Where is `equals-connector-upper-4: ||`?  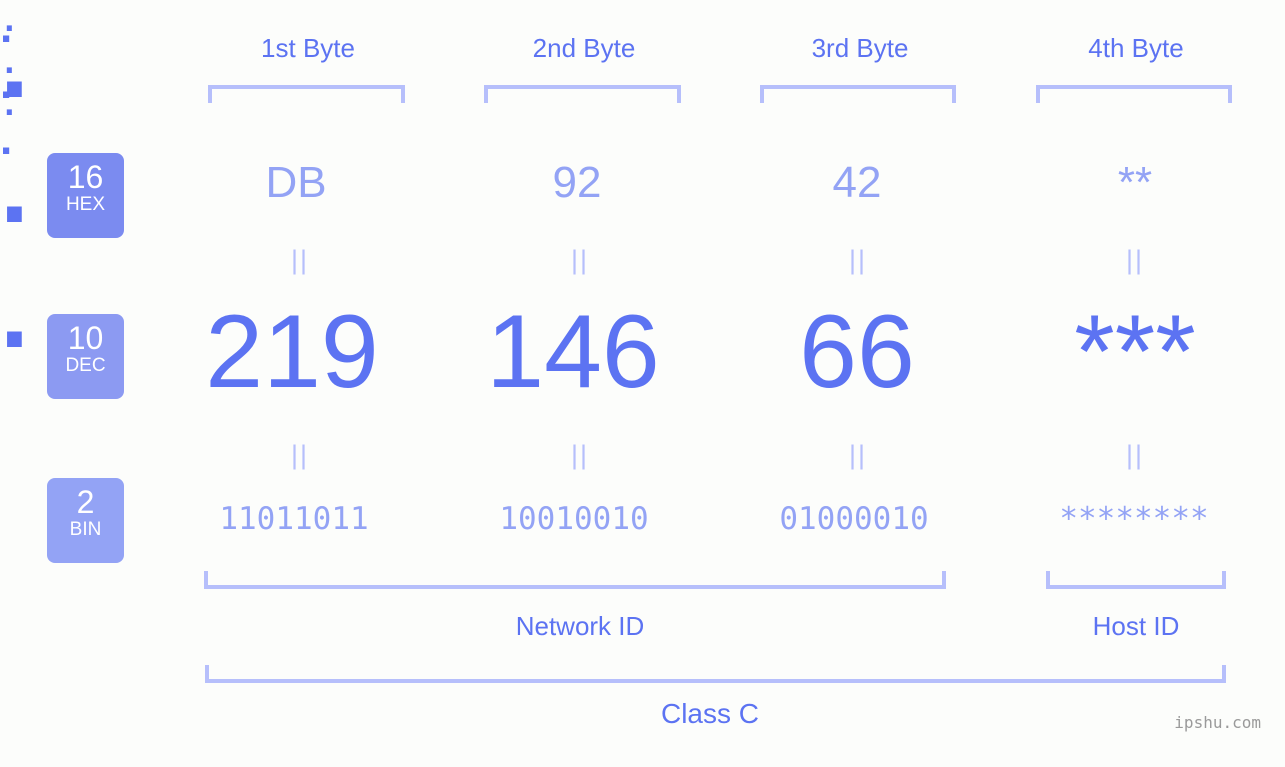 equals-connector-upper-4: || is located at coordinates (1135, 260).